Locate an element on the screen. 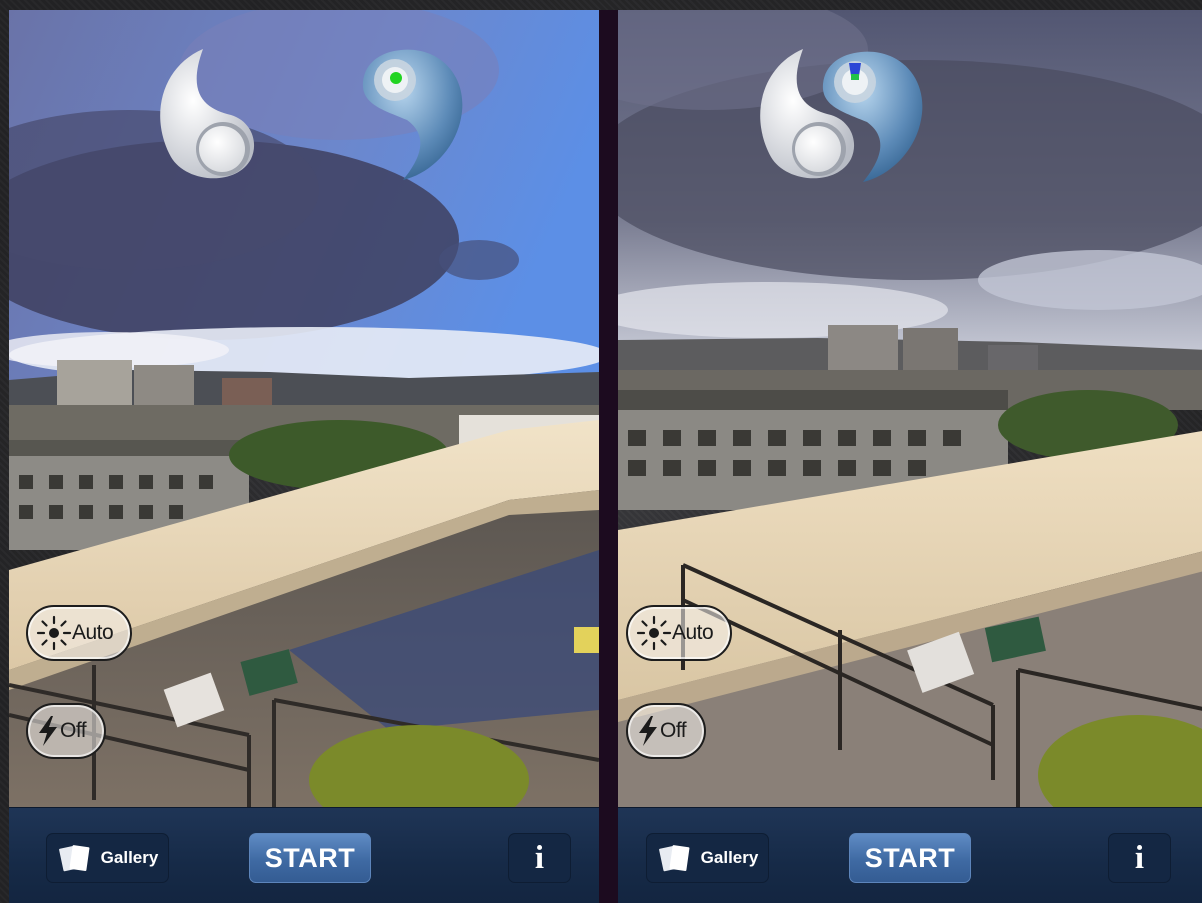 This screenshot has width=1202, height=903. screen-divider is located at coordinates (608, 456).